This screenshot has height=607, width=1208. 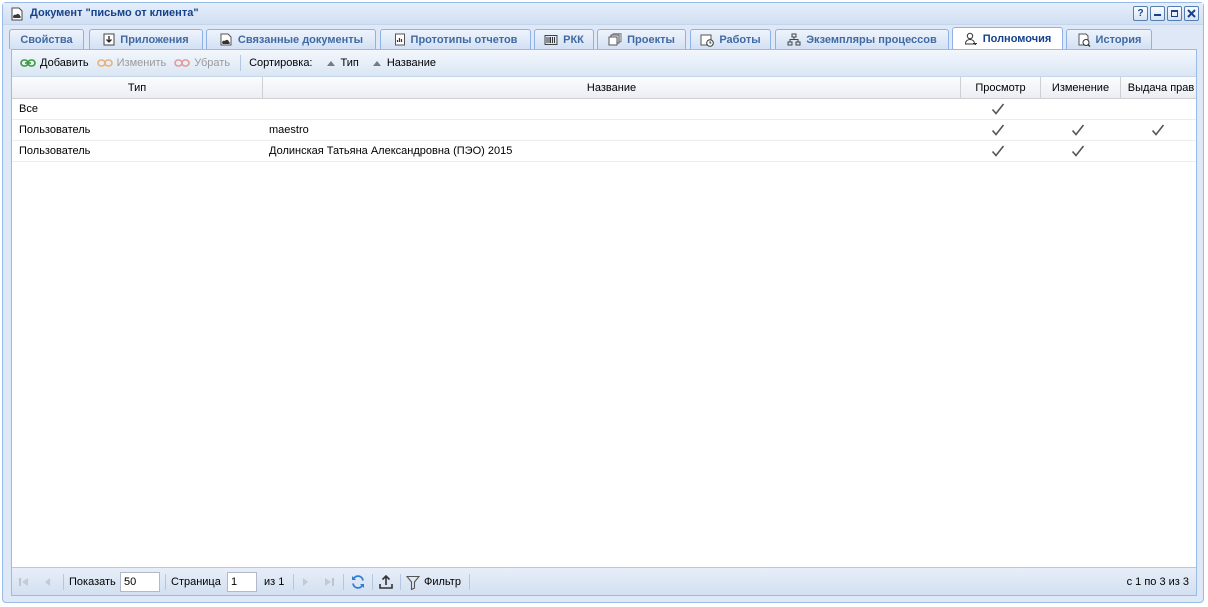 I want to click on tab-rkk: РКК, so click(x=564, y=39).